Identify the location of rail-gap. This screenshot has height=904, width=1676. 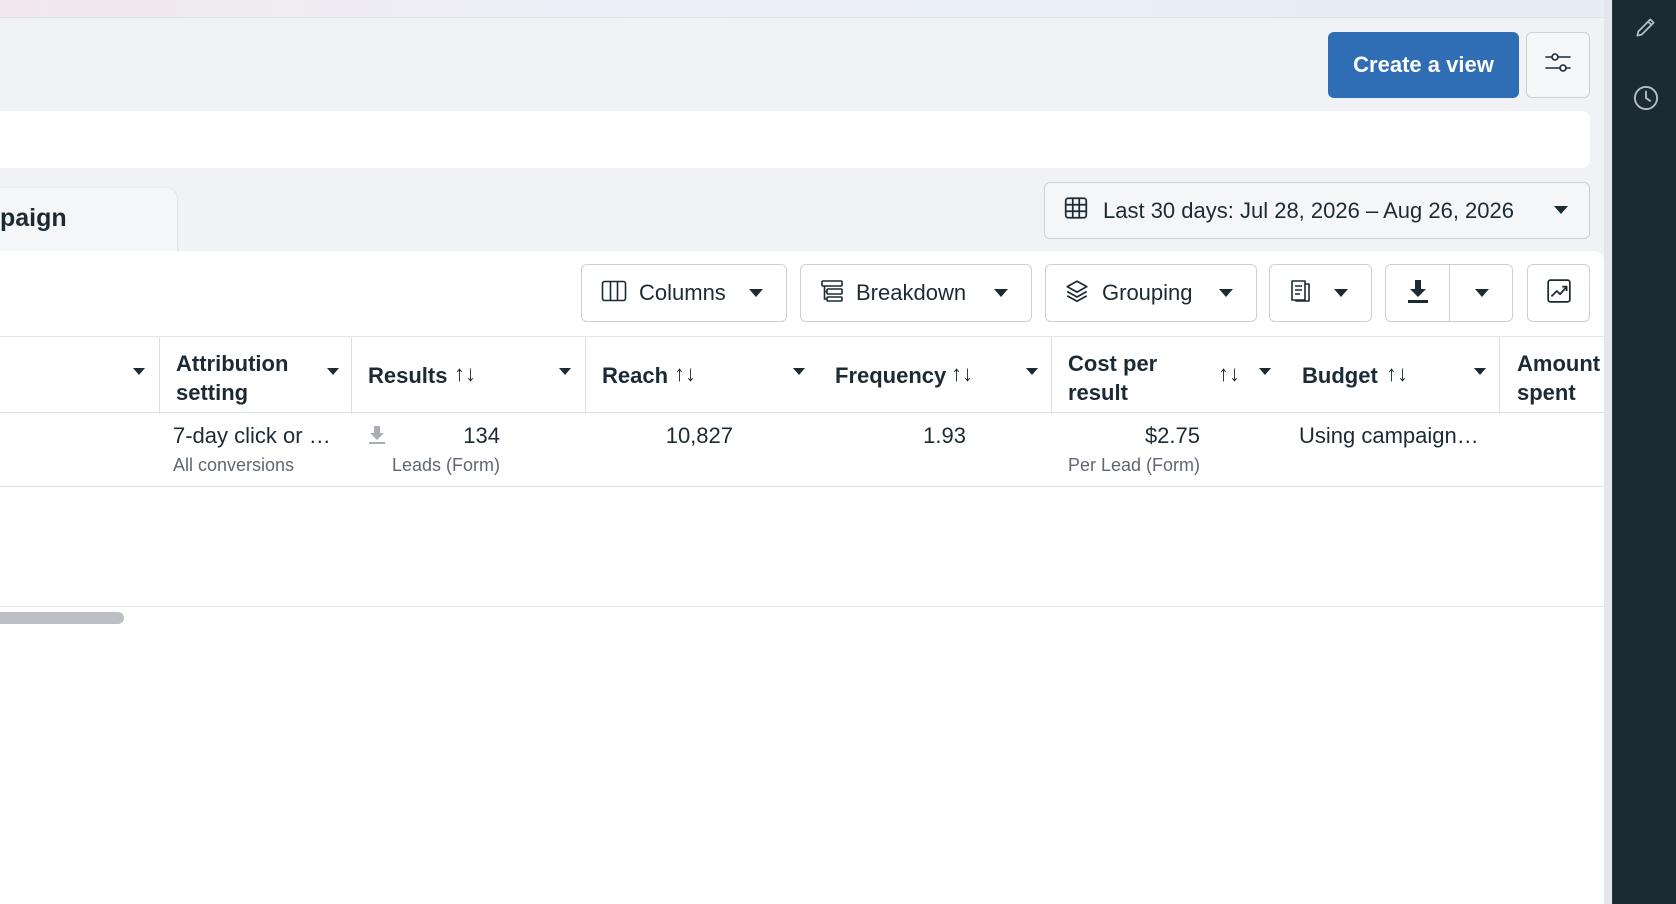
(1608, 452).